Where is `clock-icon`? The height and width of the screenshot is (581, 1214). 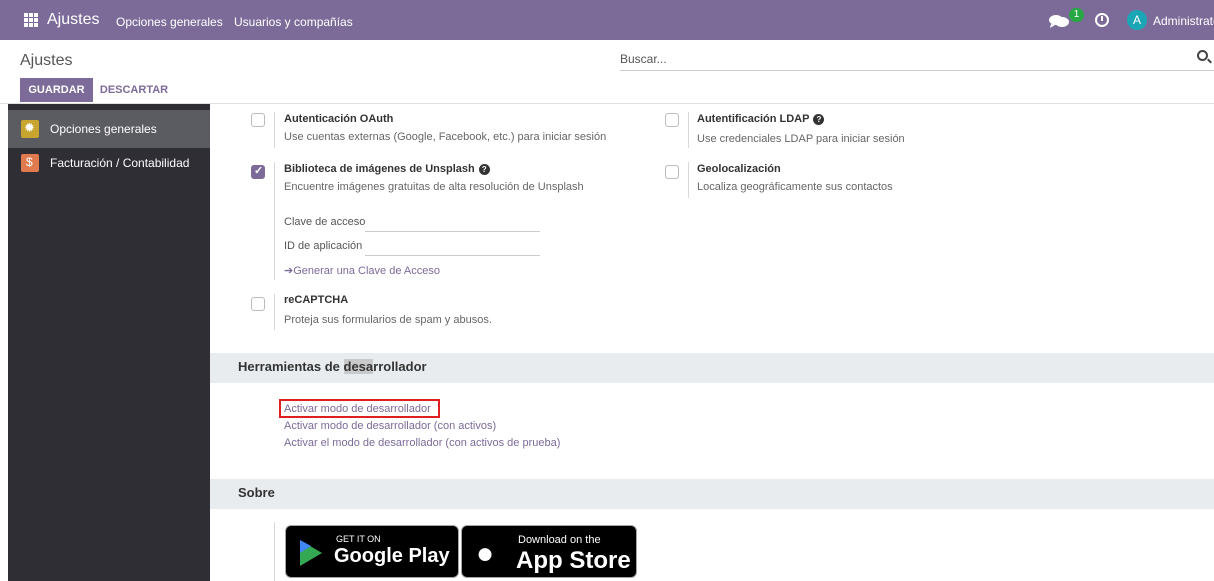 clock-icon is located at coordinates (1102, 20).